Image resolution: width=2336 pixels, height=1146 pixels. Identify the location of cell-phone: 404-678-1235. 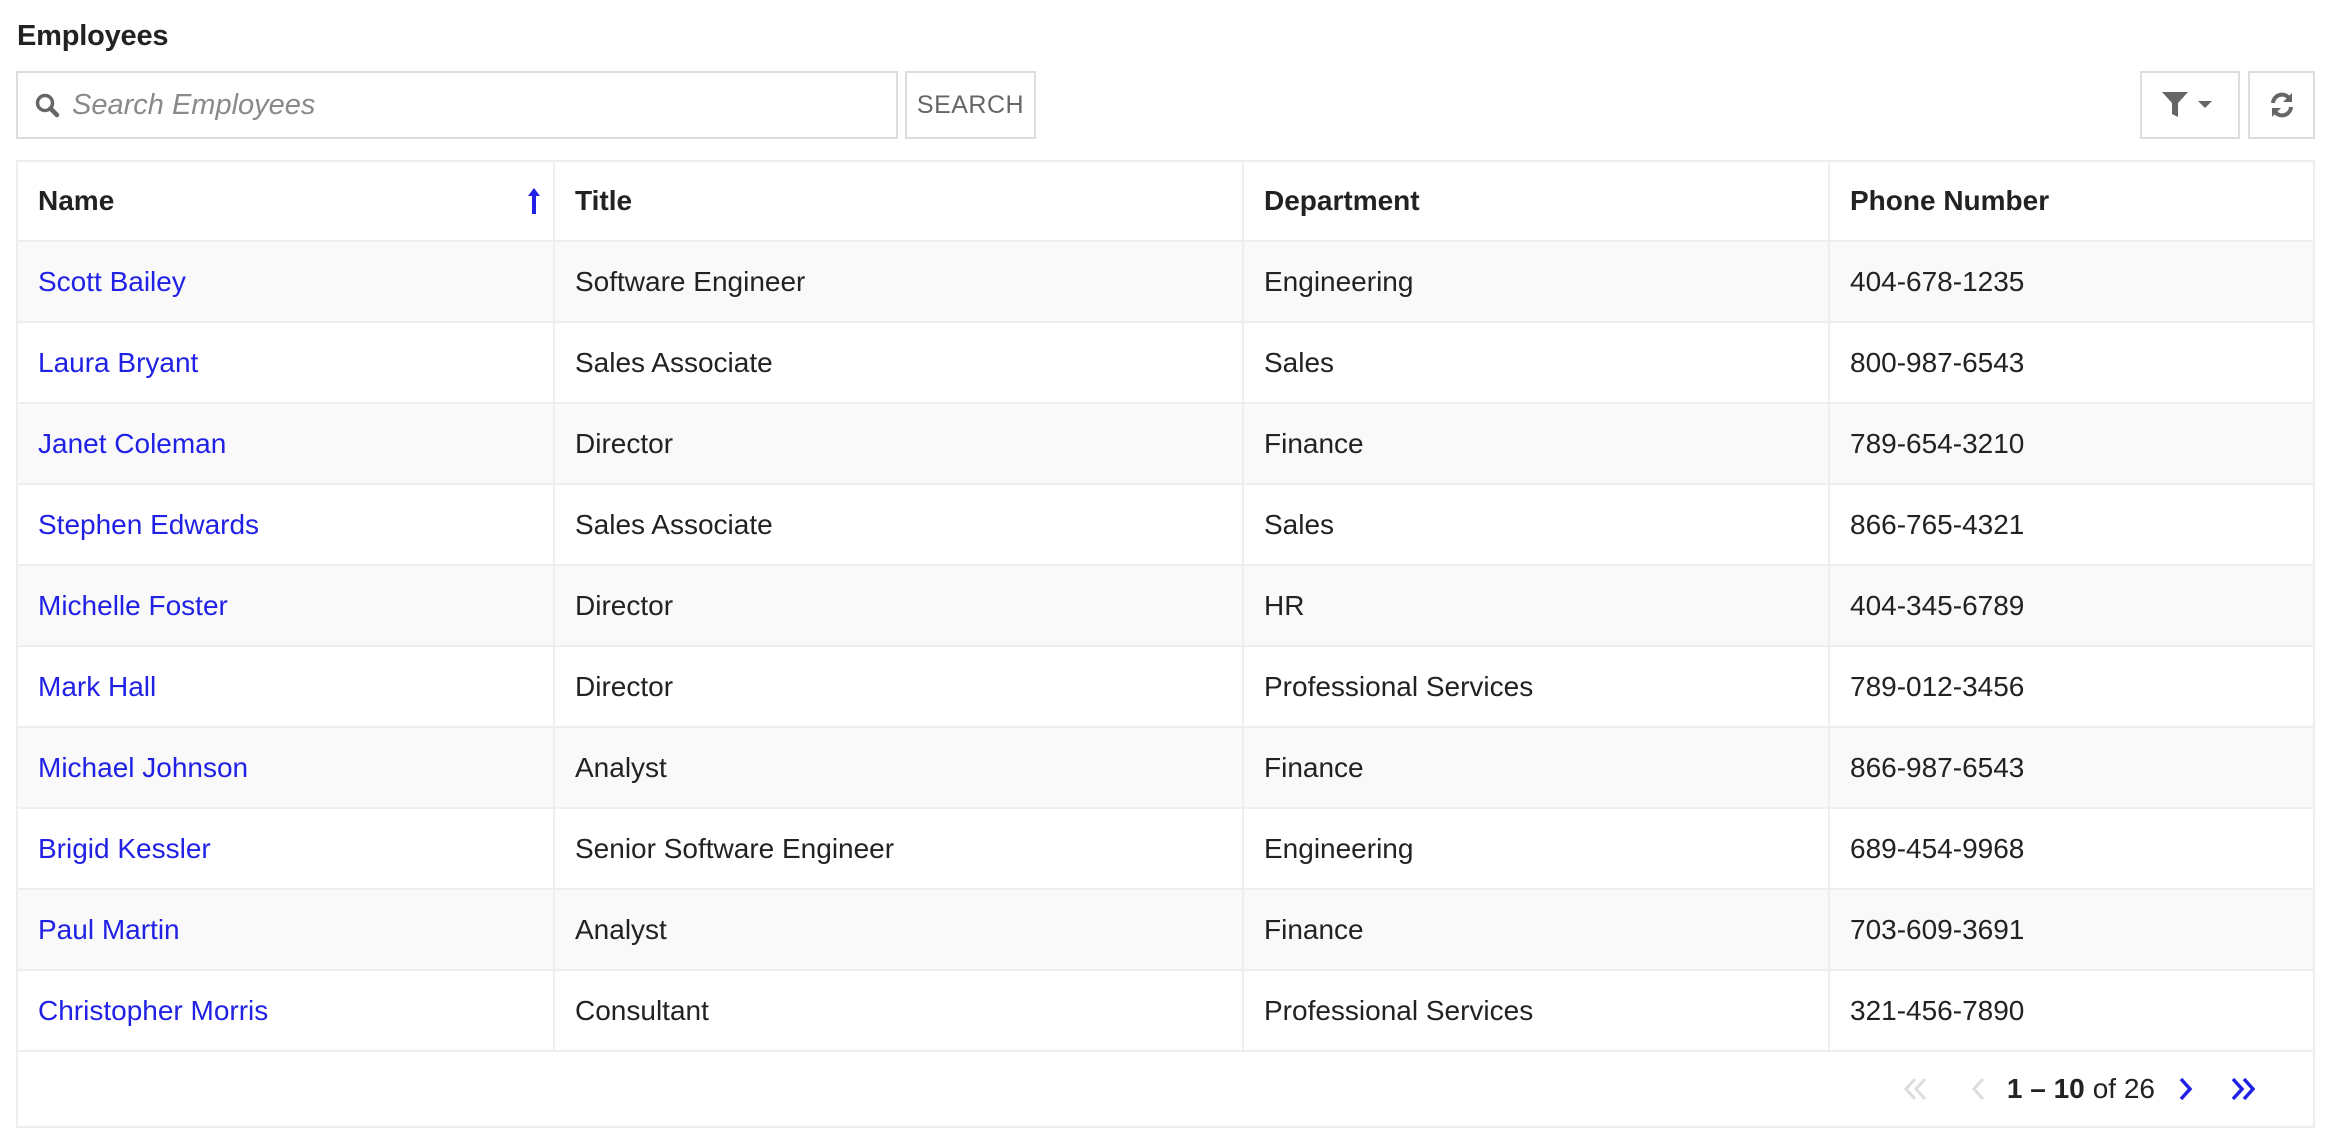
(2071, 282).